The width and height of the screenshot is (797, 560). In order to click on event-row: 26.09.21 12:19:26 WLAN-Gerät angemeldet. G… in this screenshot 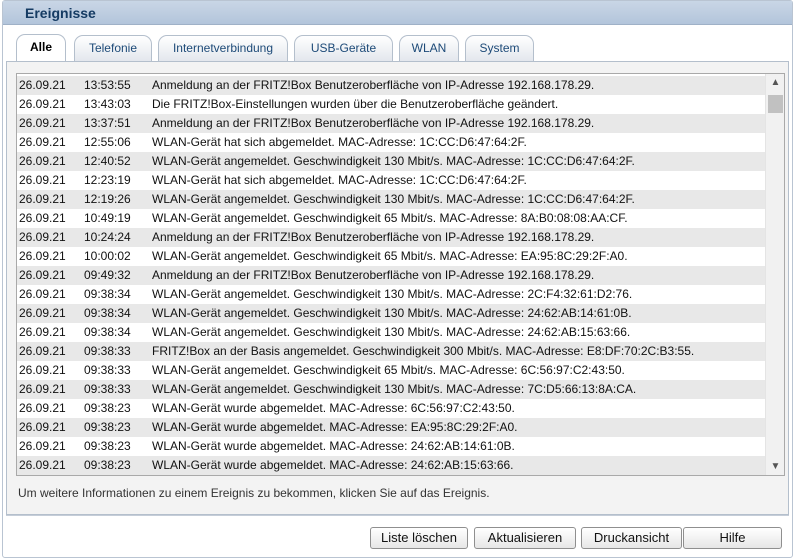, I will do `click(391, 199)`.